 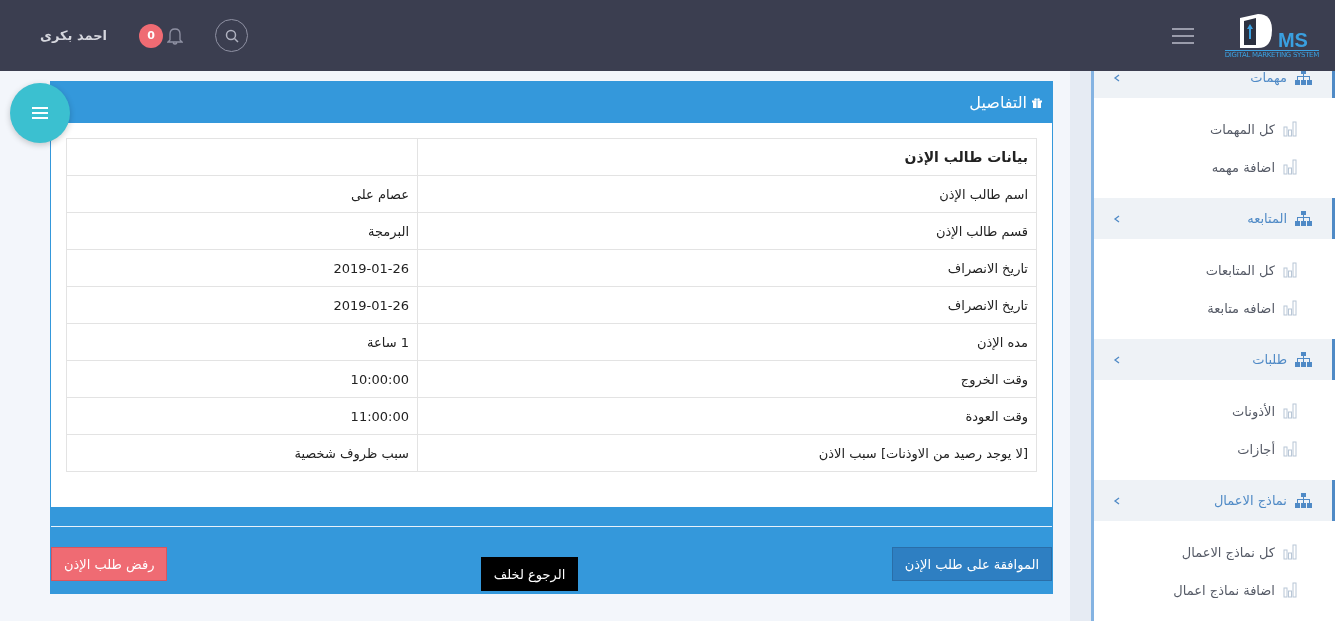 I want to click on table-cell: وقت العودة, so click(x=727, y=416).